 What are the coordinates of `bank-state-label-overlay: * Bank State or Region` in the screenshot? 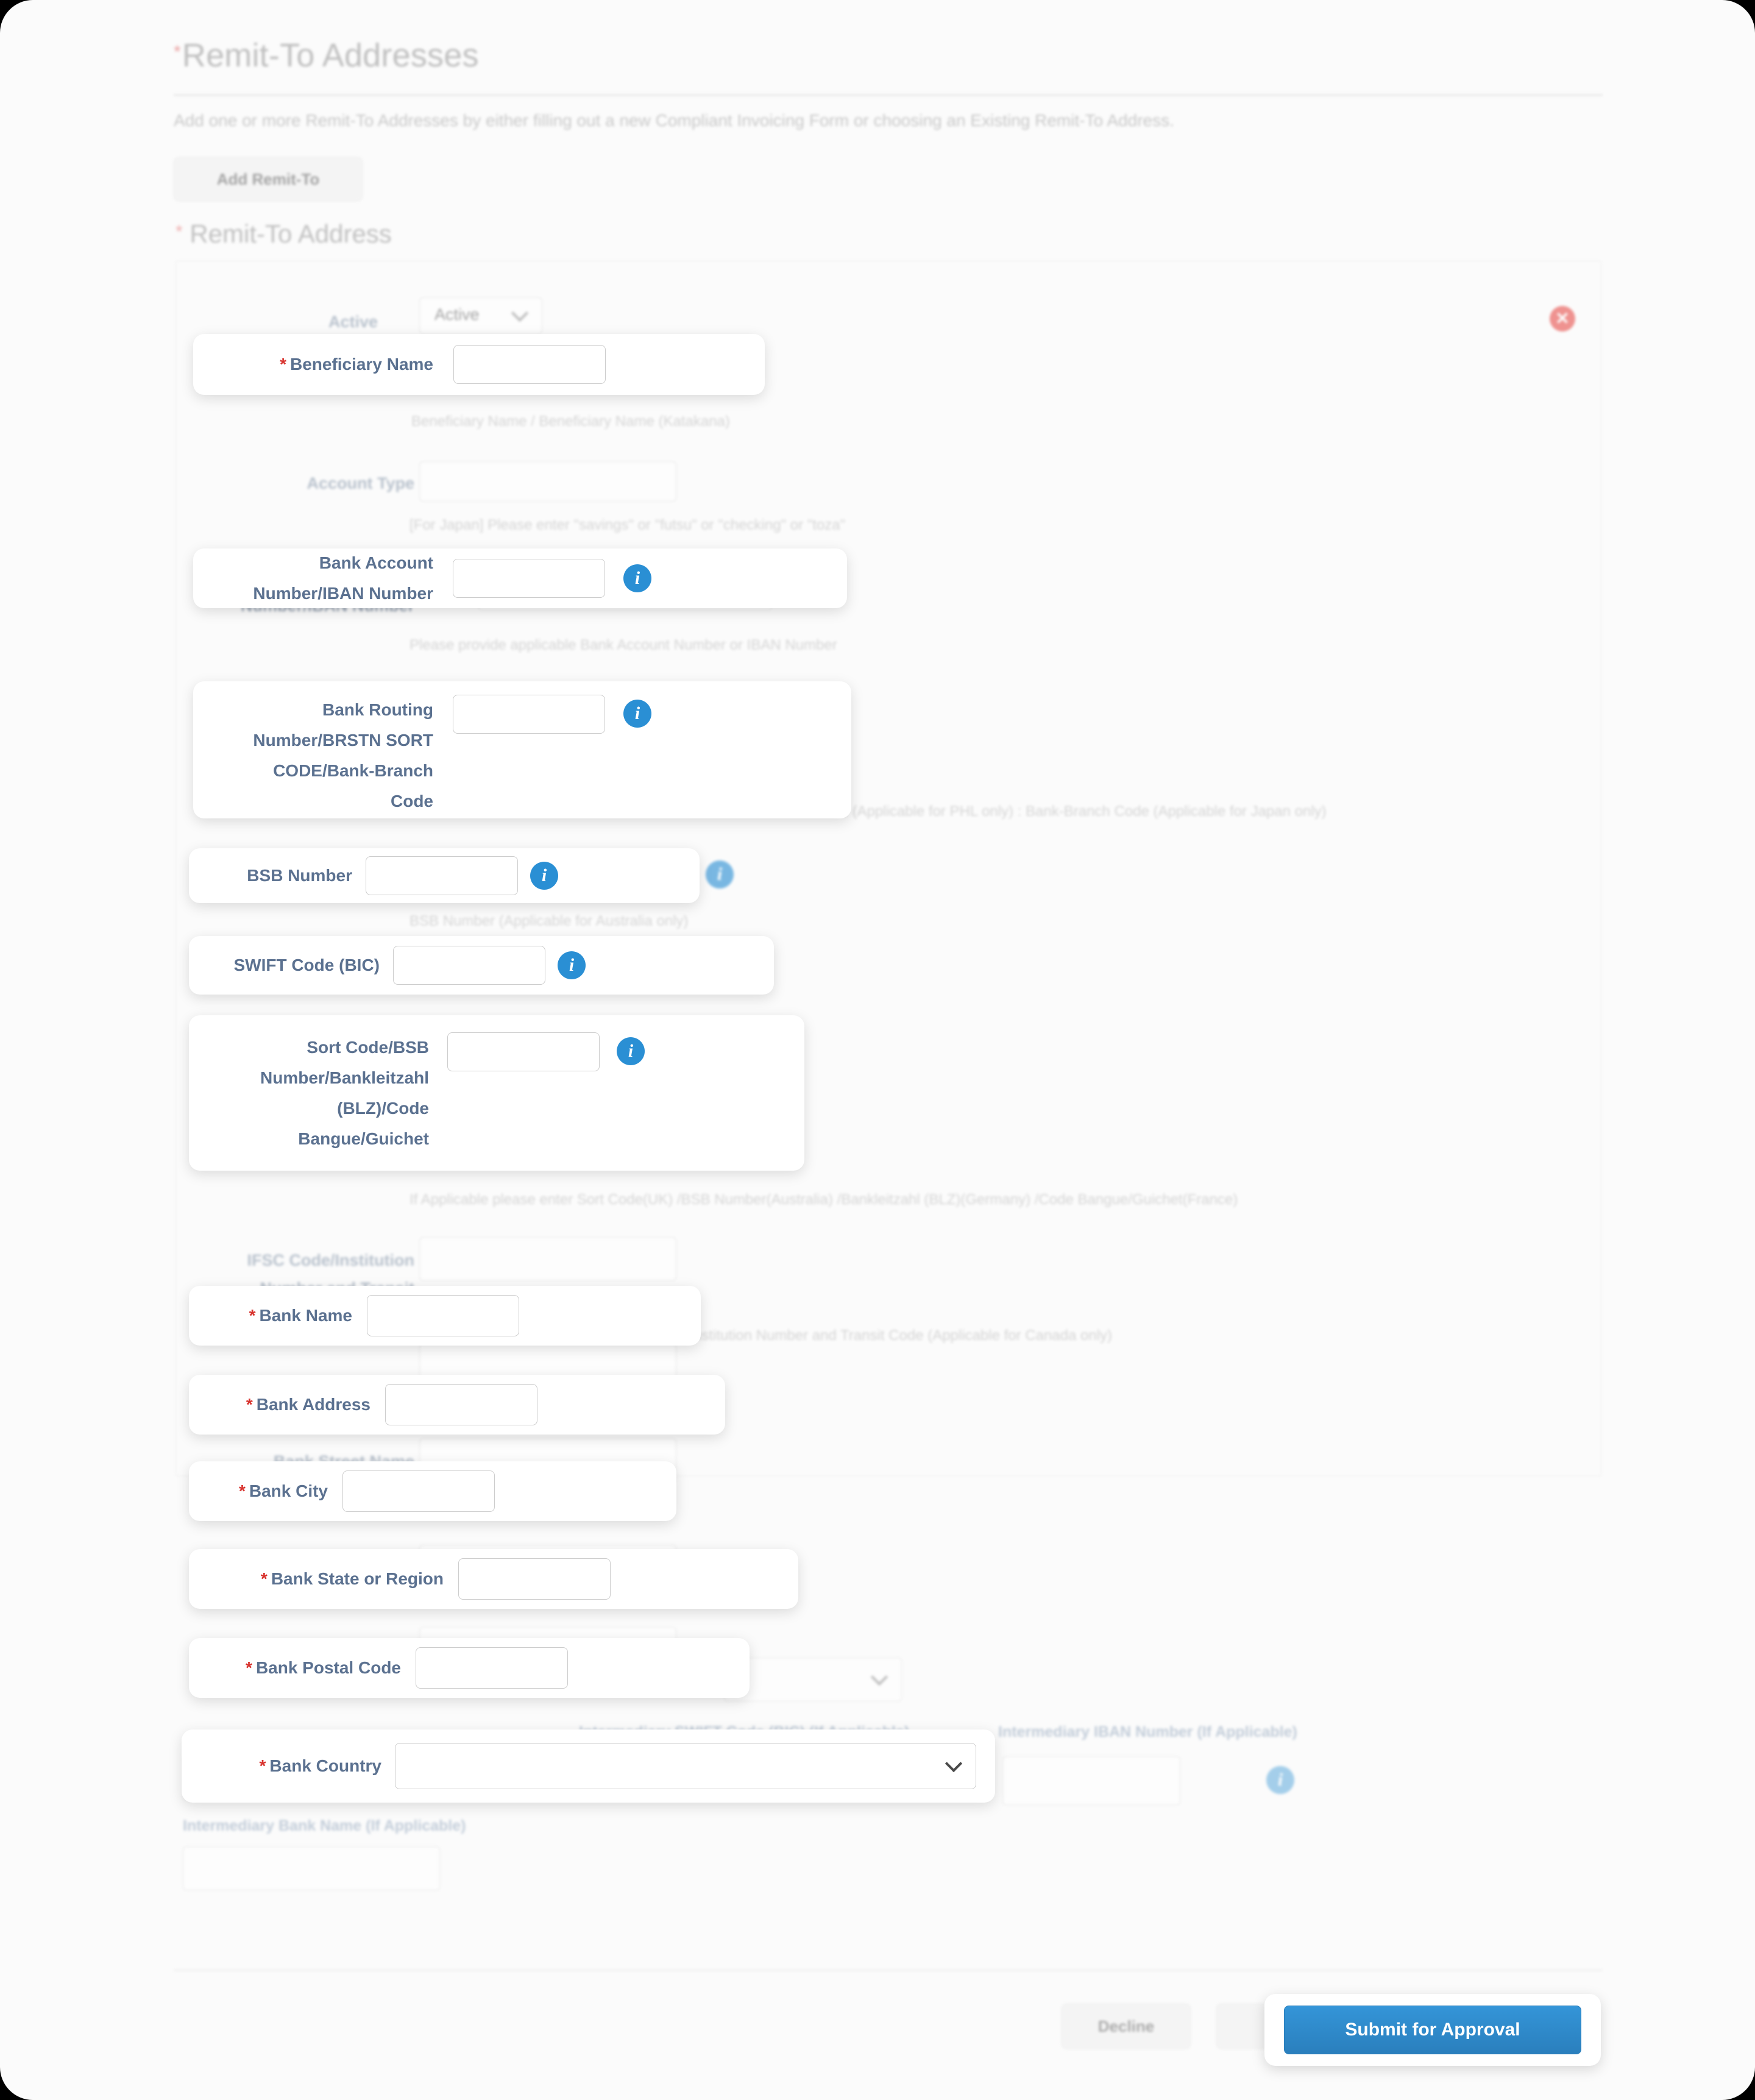 It's located at (352, 1578).